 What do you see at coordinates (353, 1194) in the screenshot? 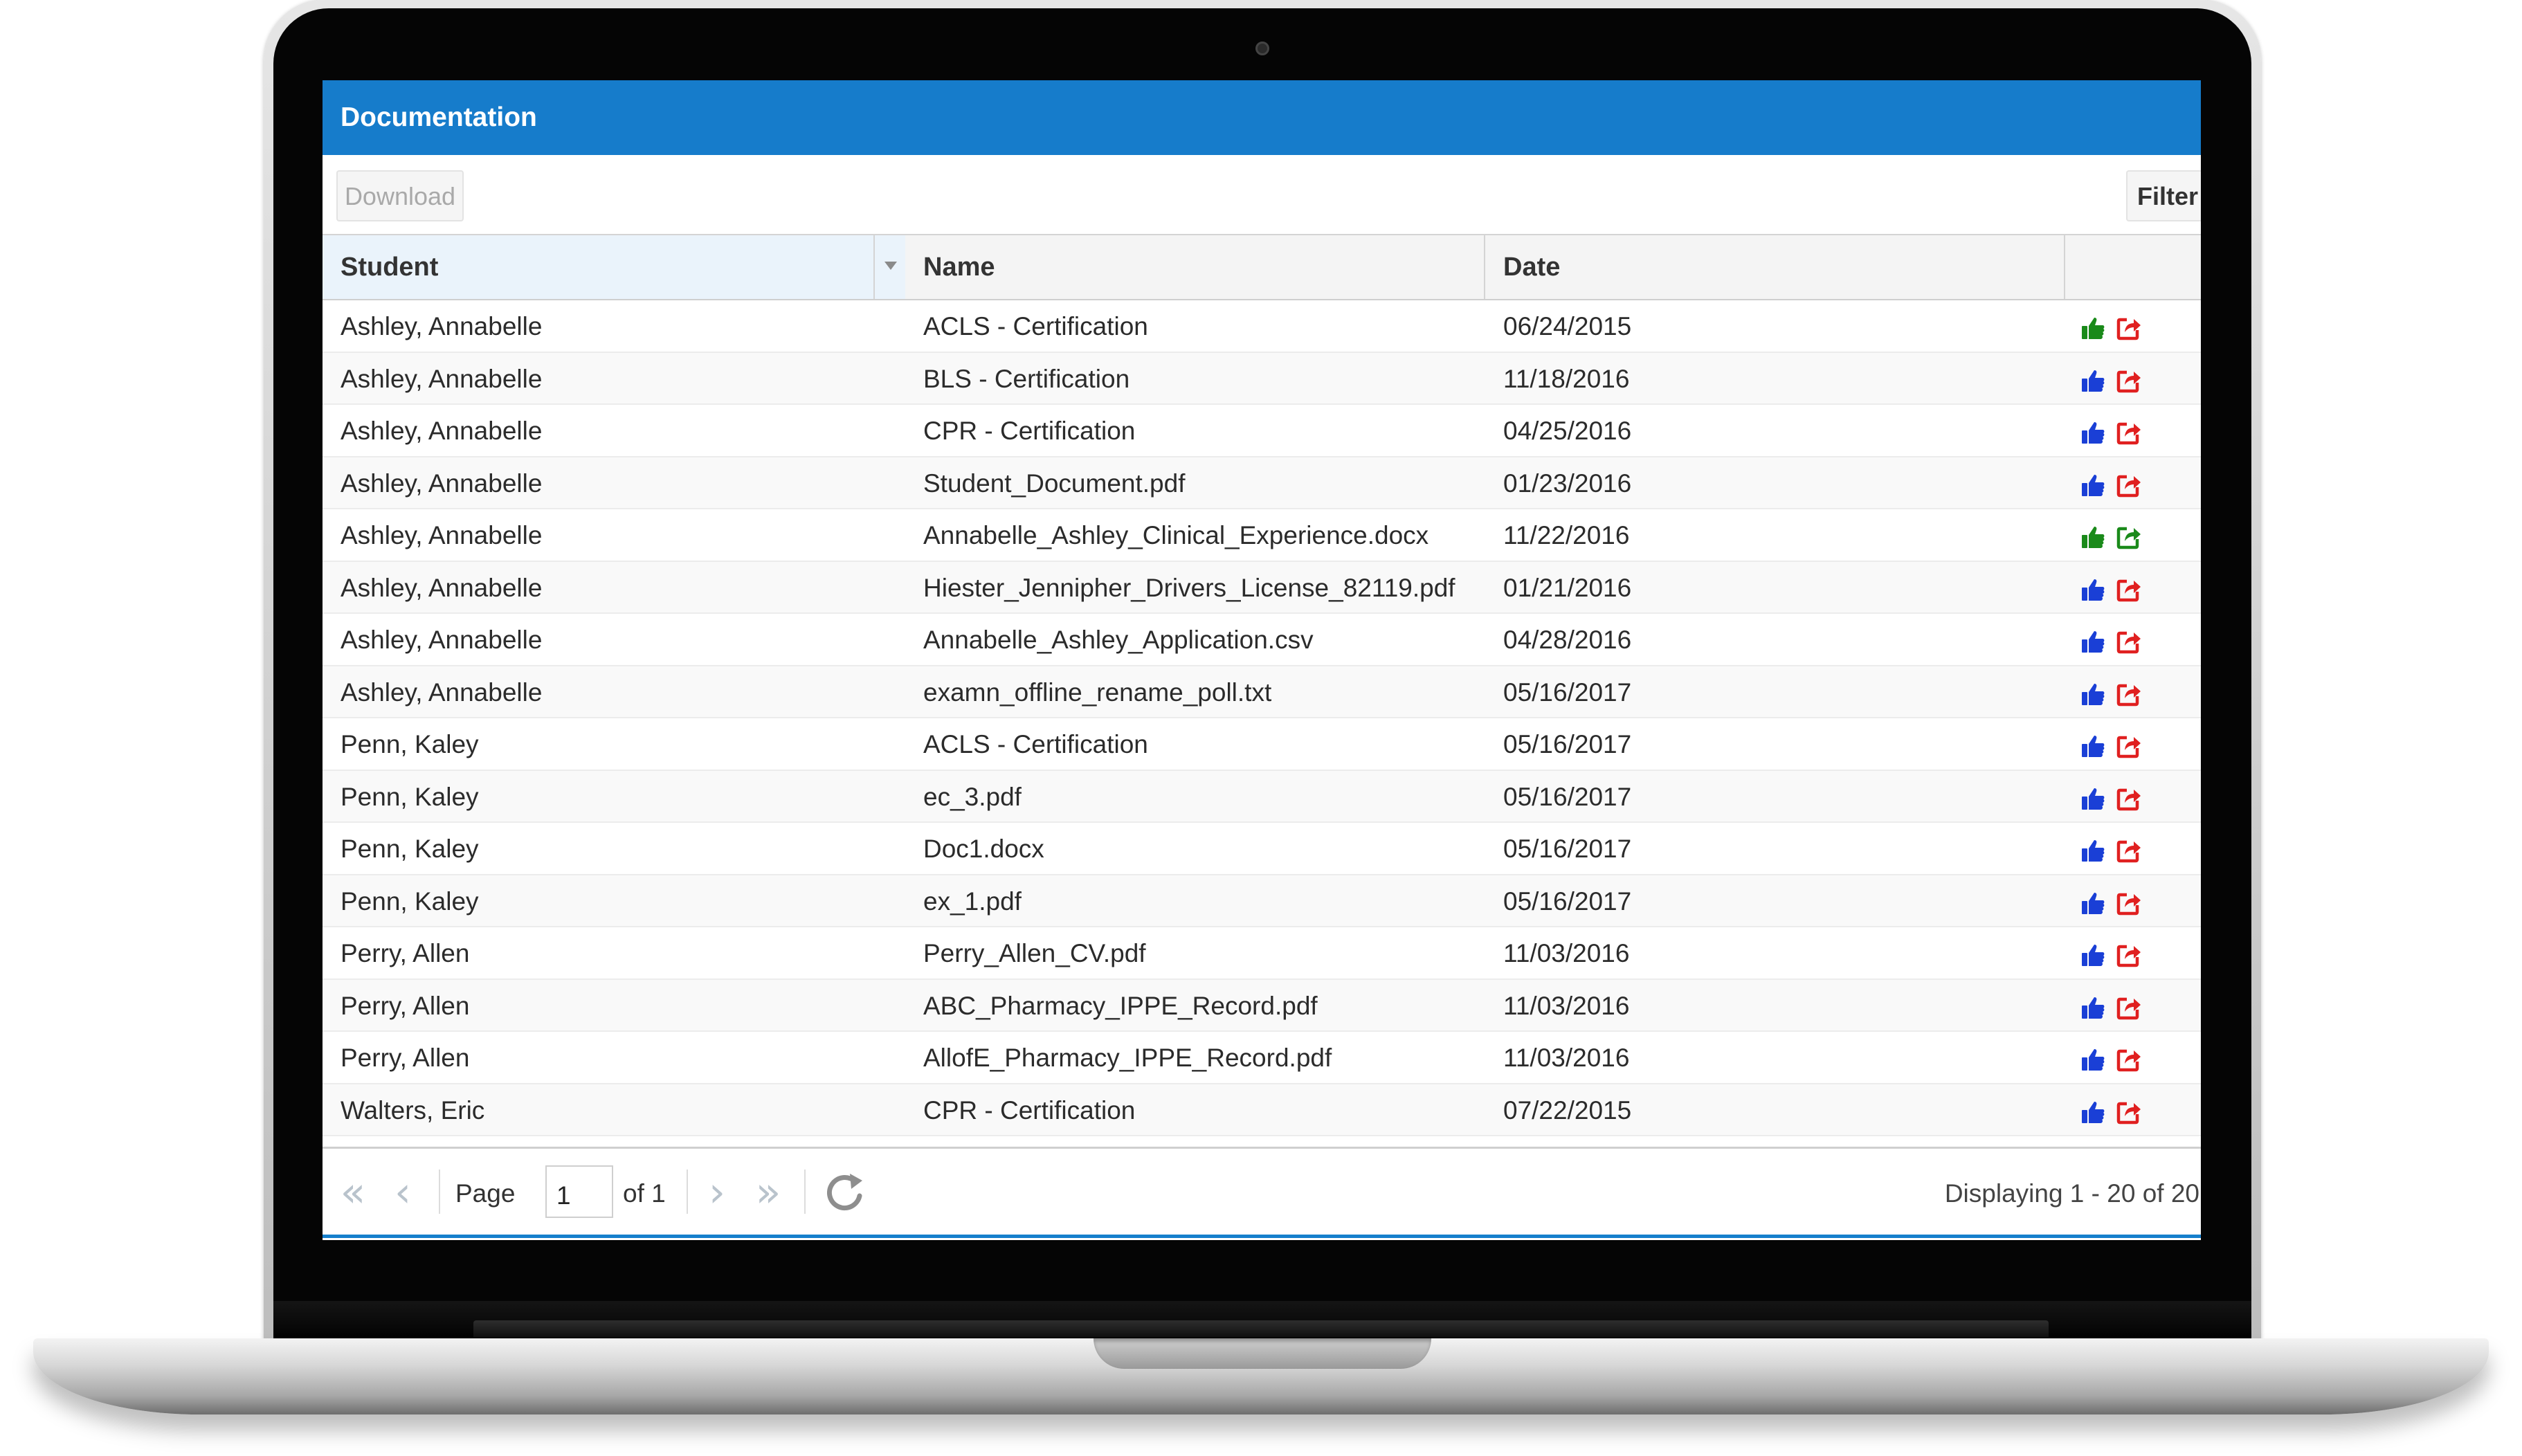
I see `first-page-icon: «` at bounding box center [353, 1194].